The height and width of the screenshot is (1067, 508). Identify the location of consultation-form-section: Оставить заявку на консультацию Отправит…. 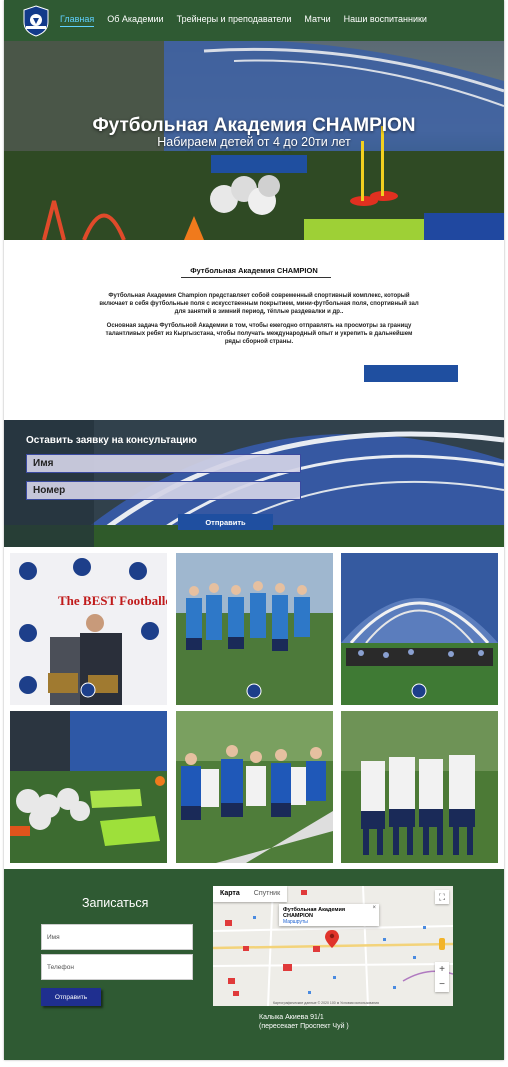
(254, 483).